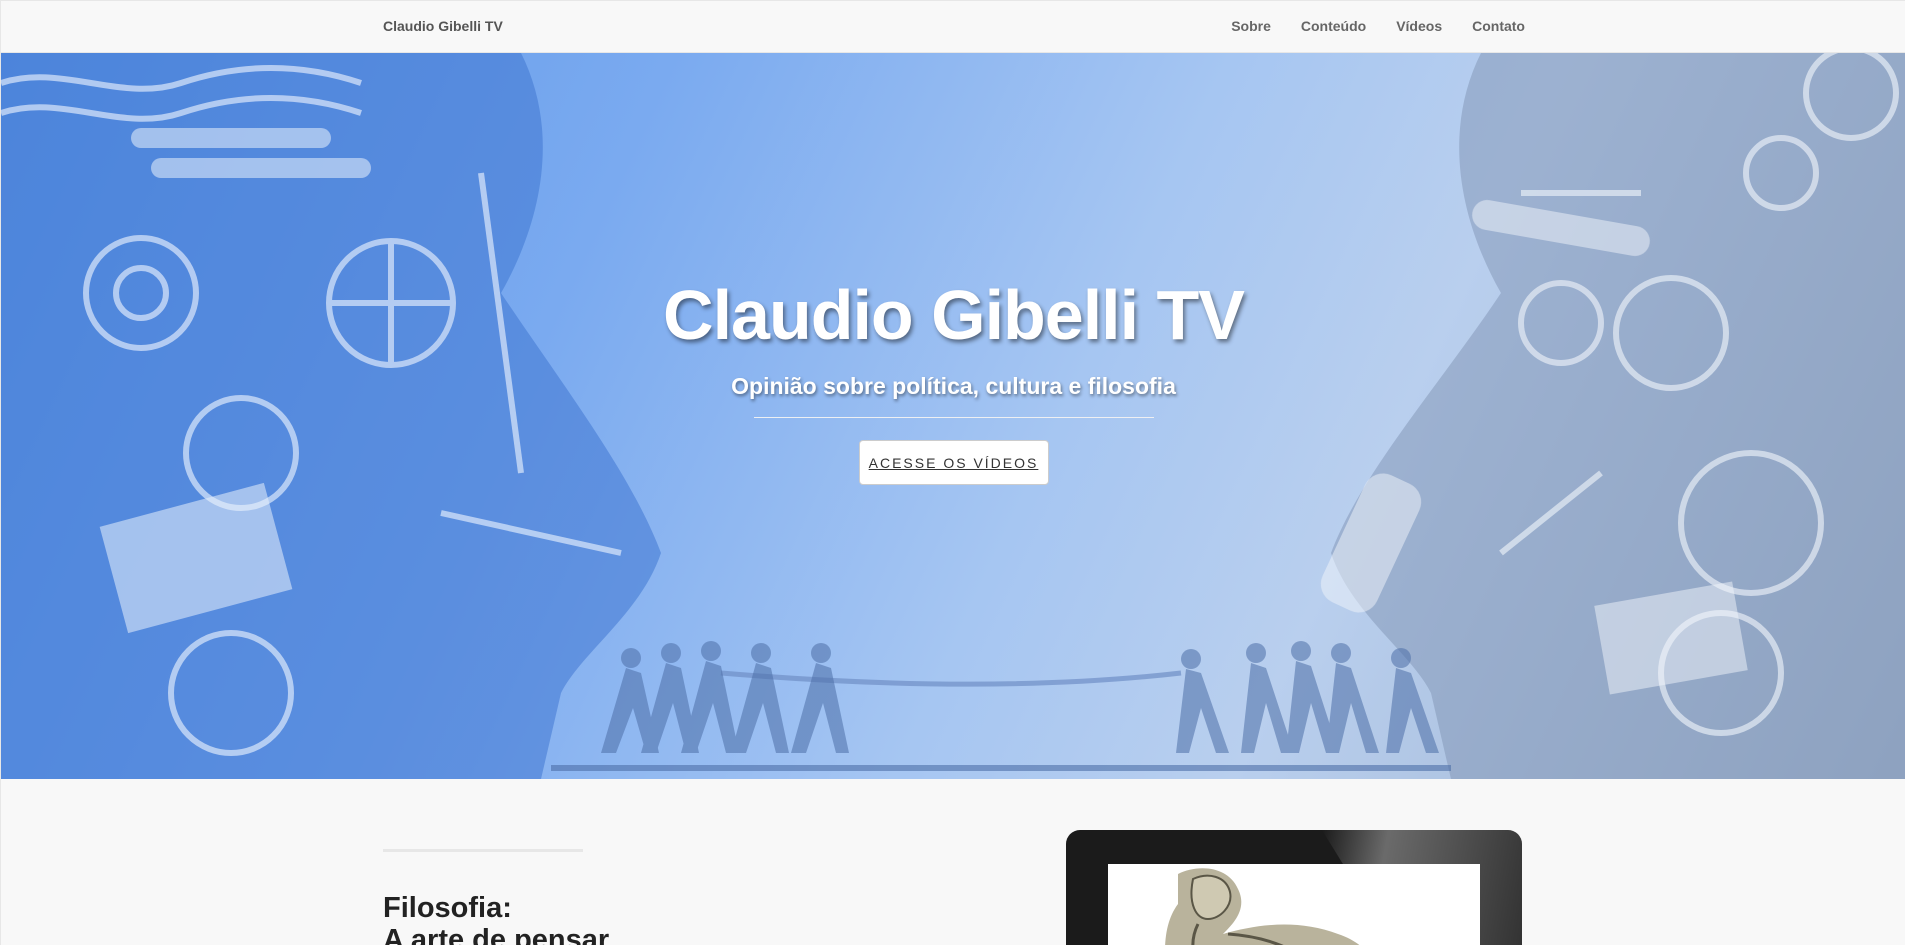 This screenshot has width=1905, height=945. Describe the element at coordinates (1419, 26) in the screenshot. I see `nav-link-videos: Vídeos` at that location.